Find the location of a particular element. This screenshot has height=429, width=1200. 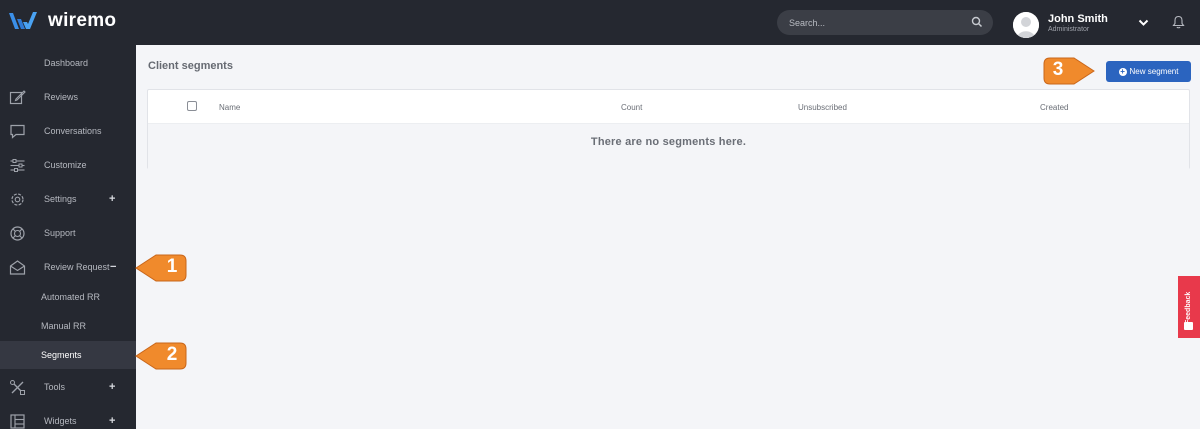

column-header-created: Created is located at coordinates (1054, 107).